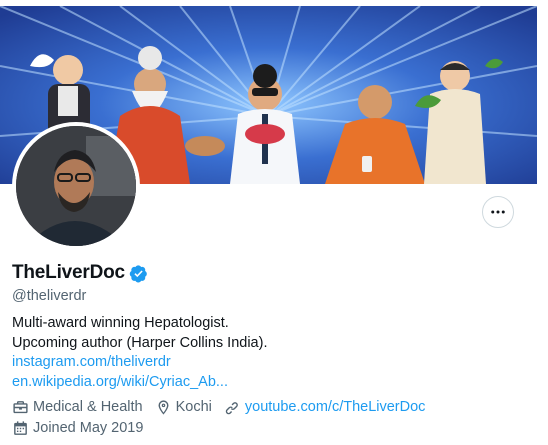 The height and width of the screenshot is (445, 548). What do you see at coordinates (335, 407) in the screenshot?
I see `website-link: youtube.com/c/TheLiverDoc` at bounding box center [335, 407].